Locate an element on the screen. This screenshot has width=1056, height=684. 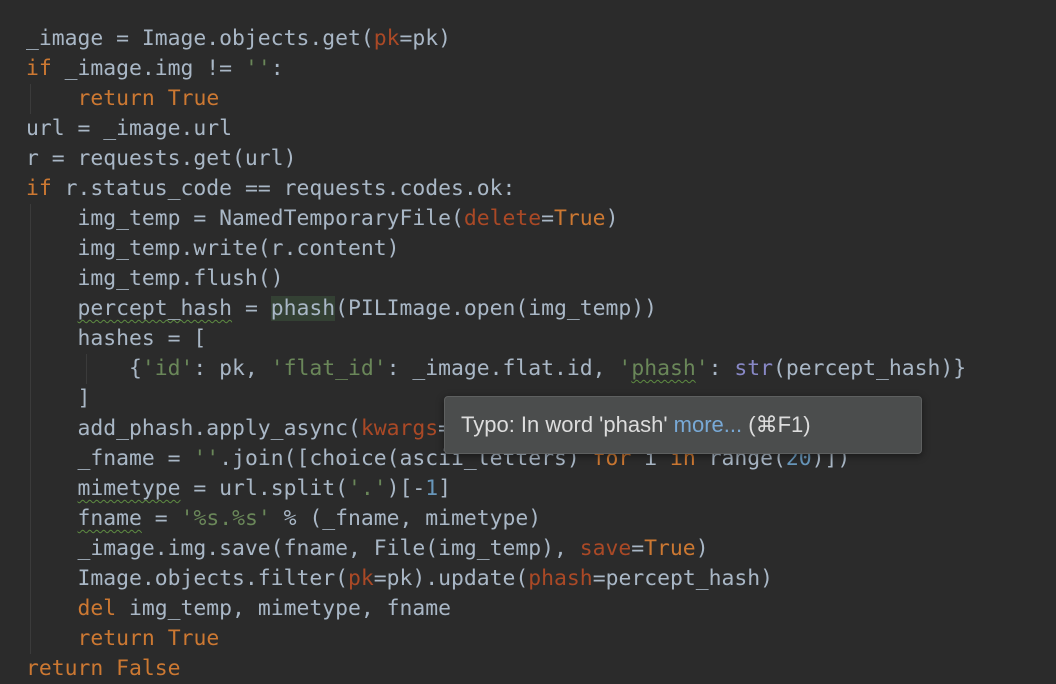
code-token: percept_hash is located at coordinates (155, 308).